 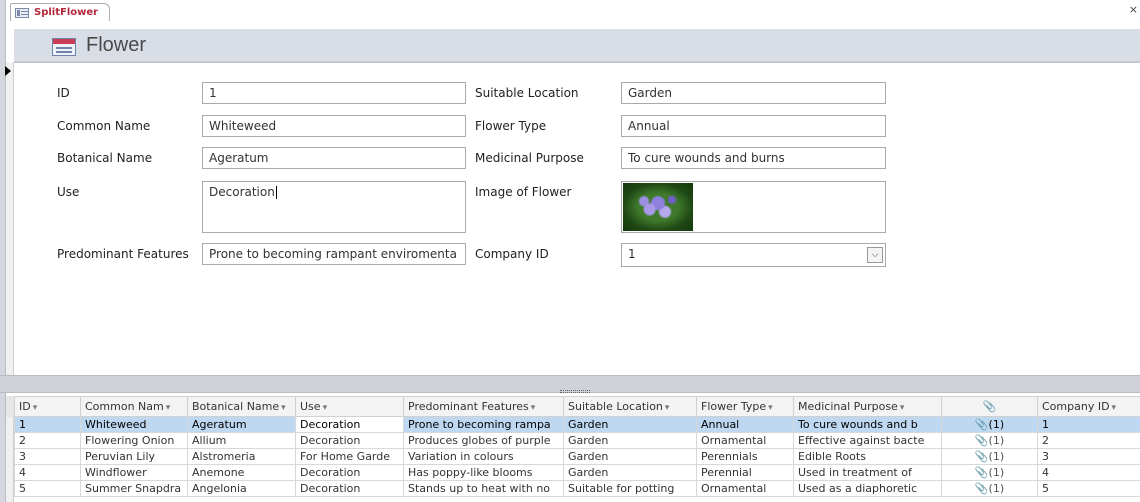 What do you see at coordinates (1088, 424) in the screenshot?
I see `cell-company-id: 1` at bounding box center [1088, 424].